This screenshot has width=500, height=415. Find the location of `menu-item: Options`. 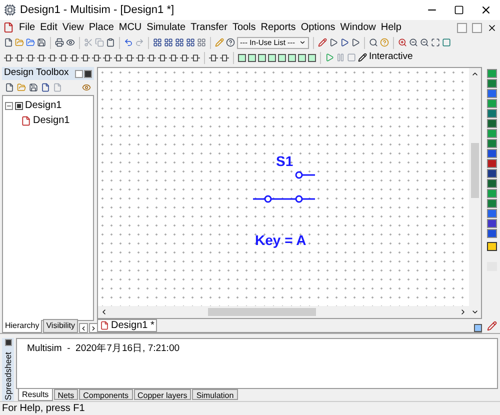

menu-item: Options is located at coordinates (318, 27).